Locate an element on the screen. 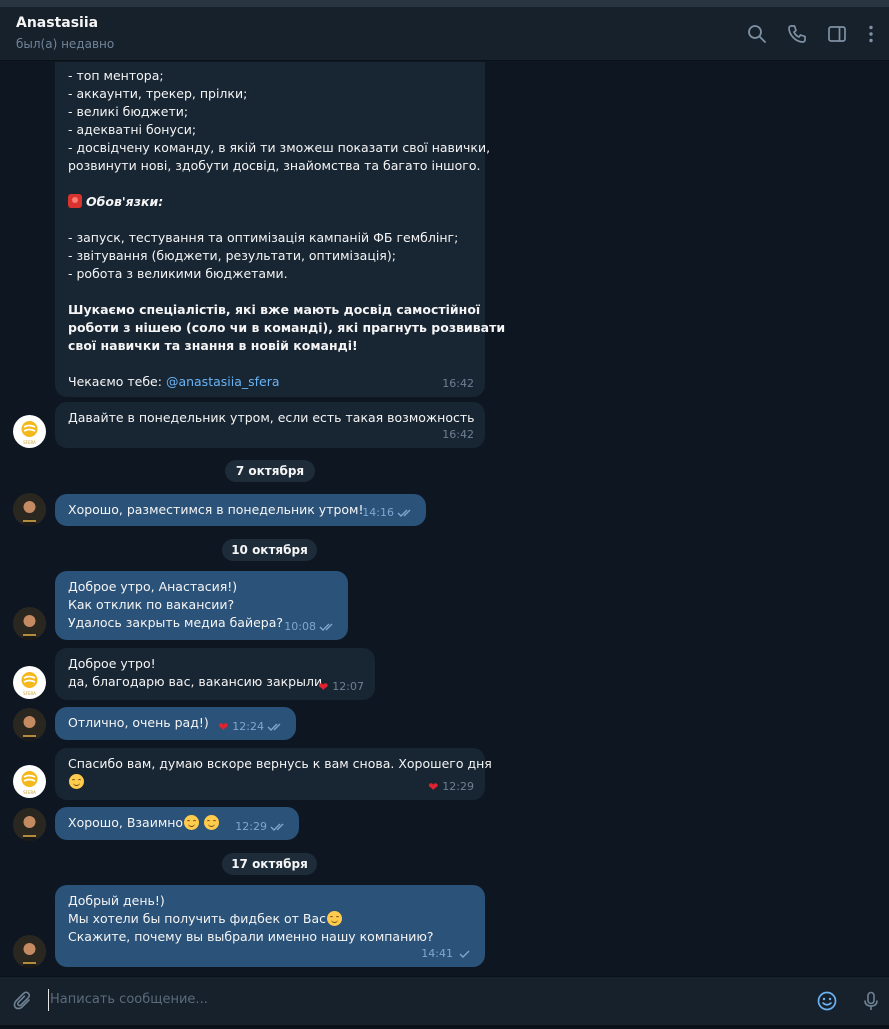  message-line: - аккаунти, трекер, прілки; is located at coordinates (158, 93).